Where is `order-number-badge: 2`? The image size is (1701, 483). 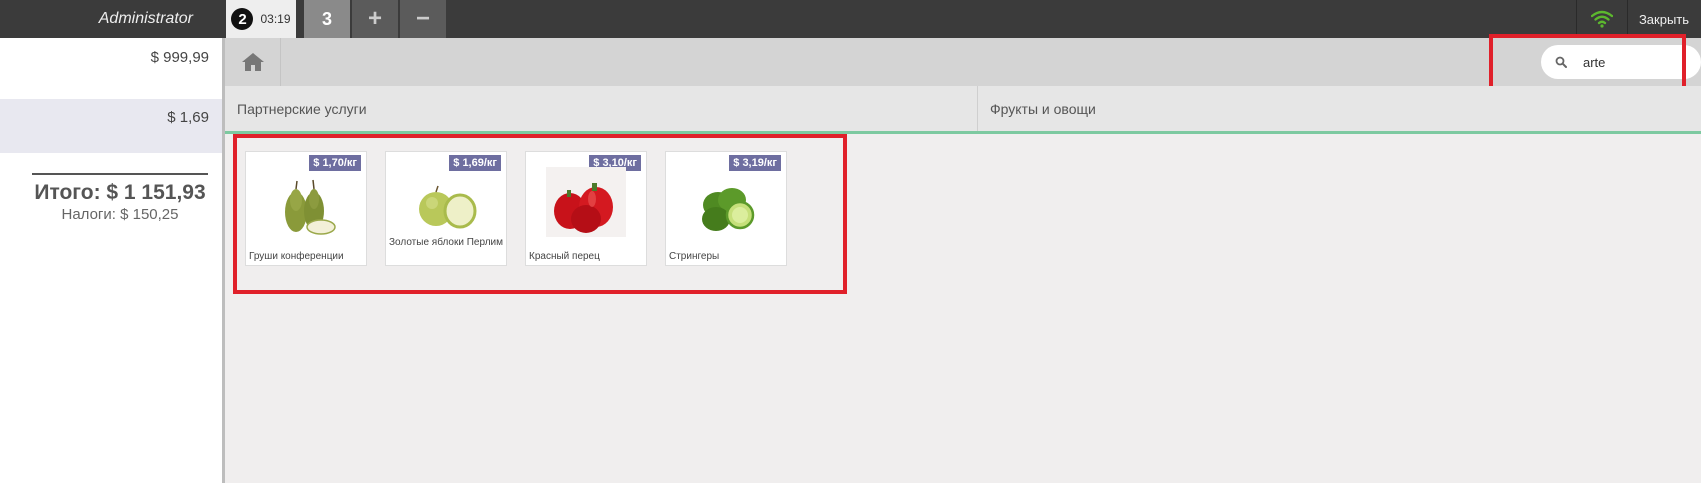 order-number-badge: 2 is located at coordinates (242, 19).